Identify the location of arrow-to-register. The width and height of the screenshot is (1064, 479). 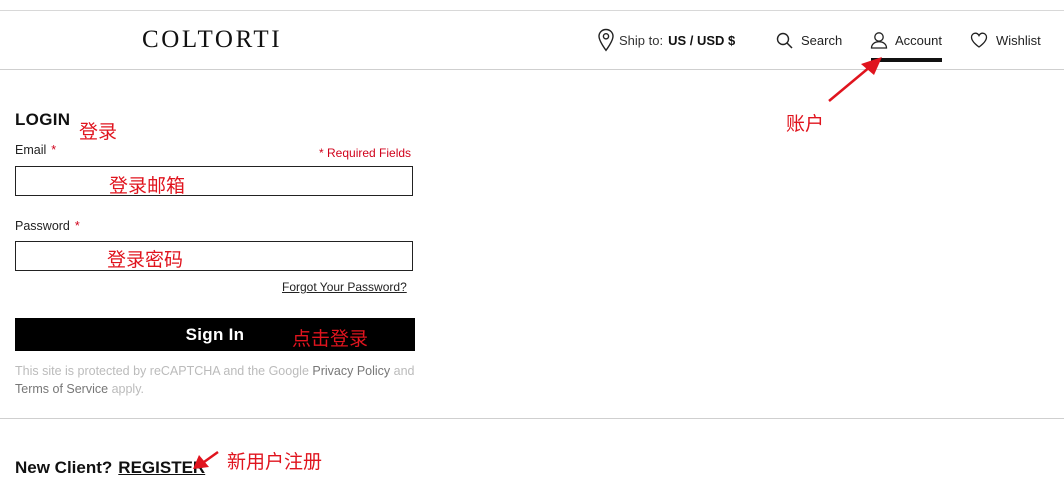
(206, 459).